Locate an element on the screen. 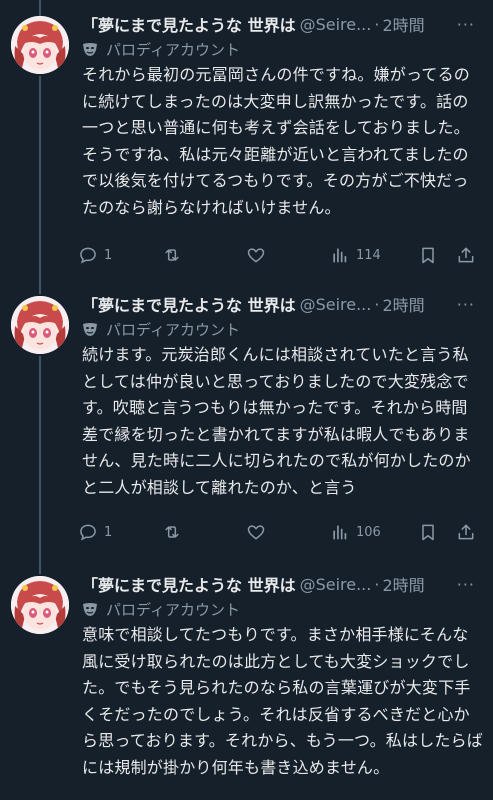 The height and width of the screenshot is (800, 493). tweet-actions: 1 114 is located at coordinates (285, 255).